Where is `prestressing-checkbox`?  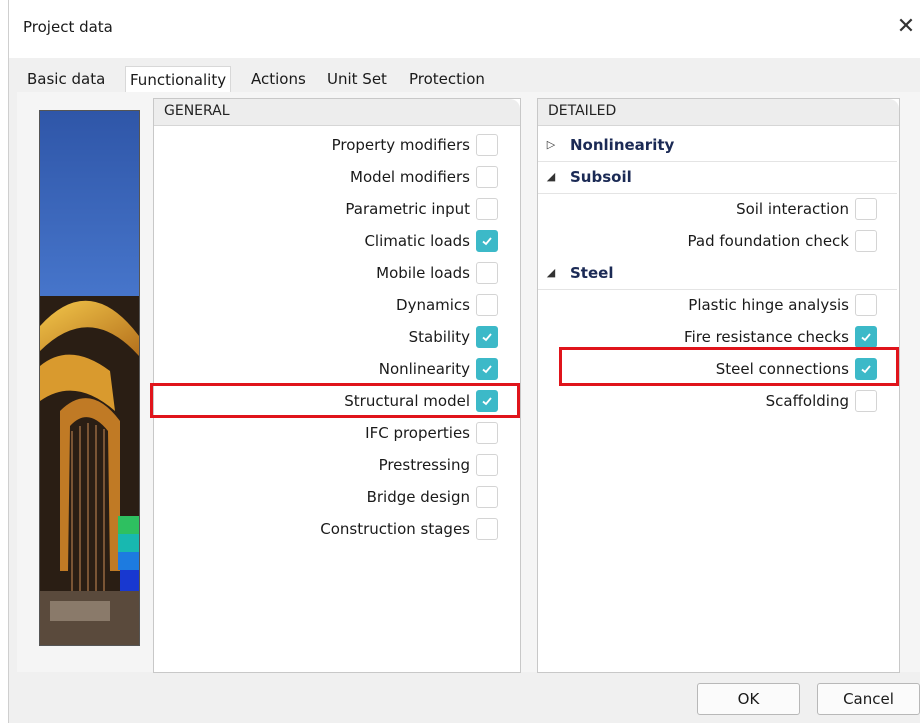 prestressing-checkbox is located at coordinates (487, 465).